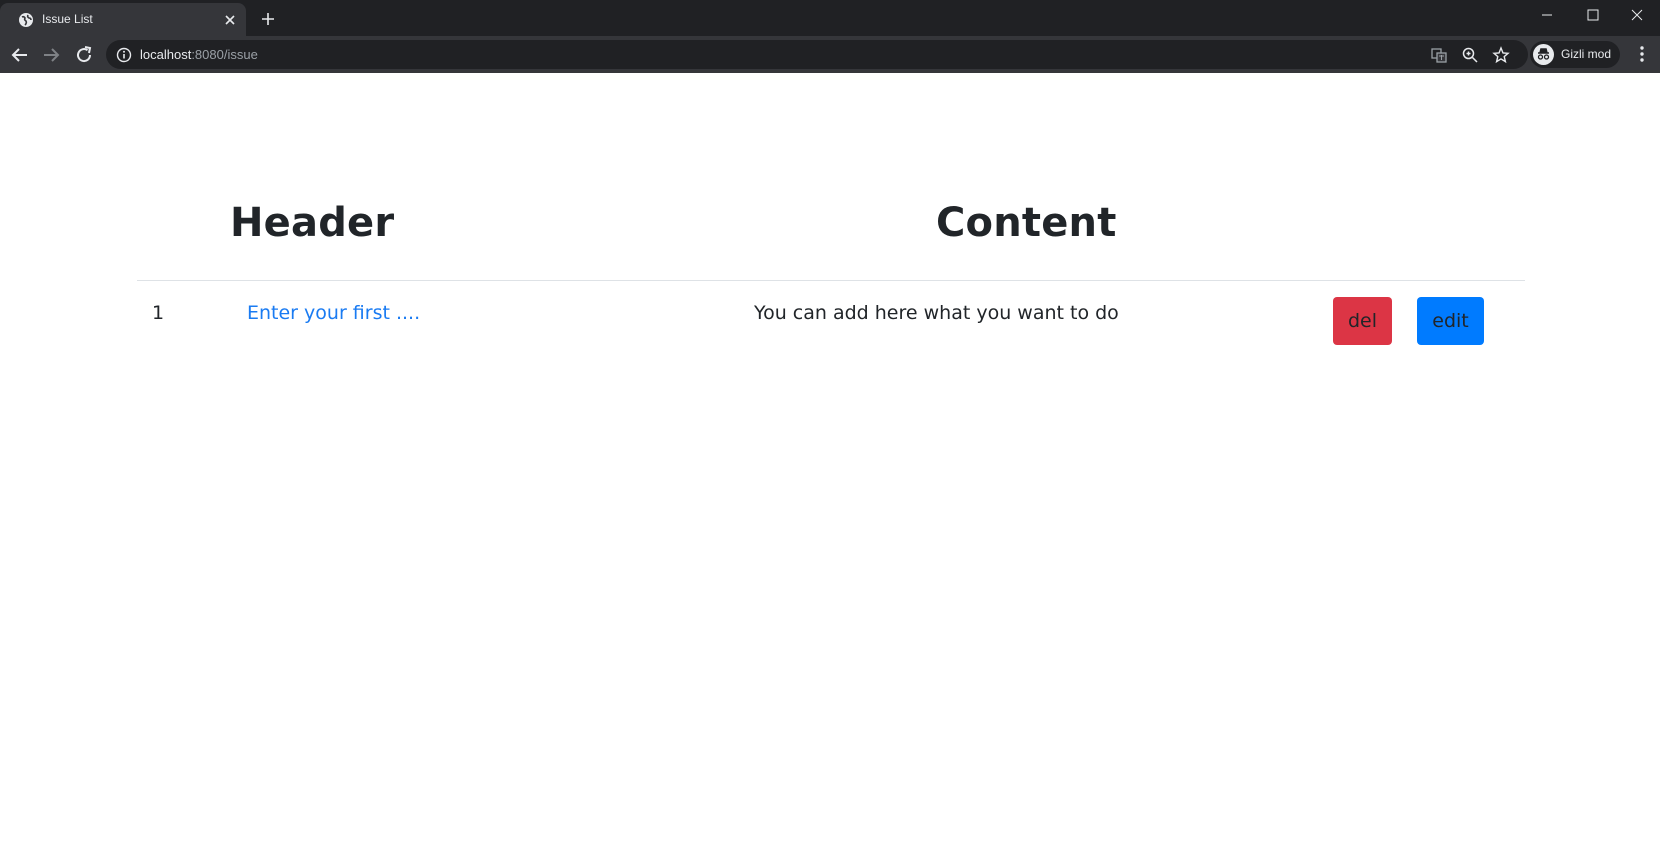 This screenshot has width=1660, height=844. I want to click on url-text: localhost:8080/issue, so click(199, 54).